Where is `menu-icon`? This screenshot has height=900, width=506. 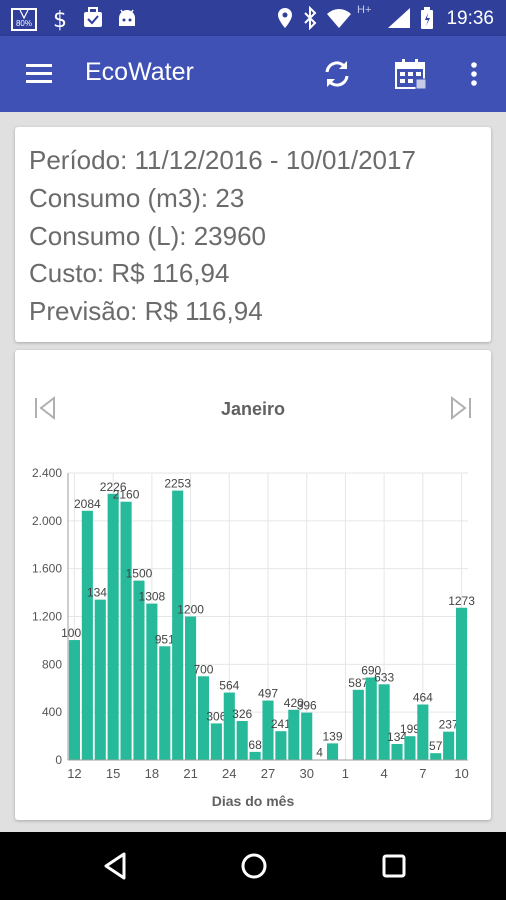 menu-icon is located at coordinates (40, 74).